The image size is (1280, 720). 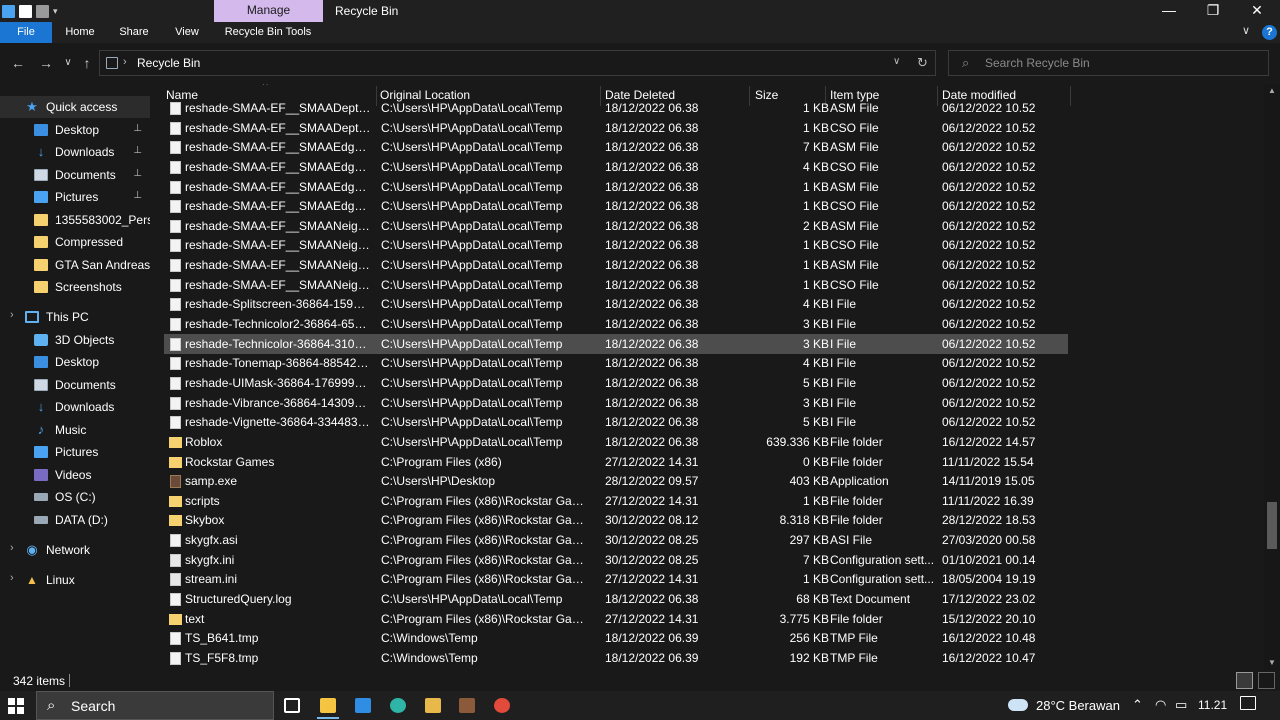 I want to click on windows-start-icon, so click(x=16, y=706).